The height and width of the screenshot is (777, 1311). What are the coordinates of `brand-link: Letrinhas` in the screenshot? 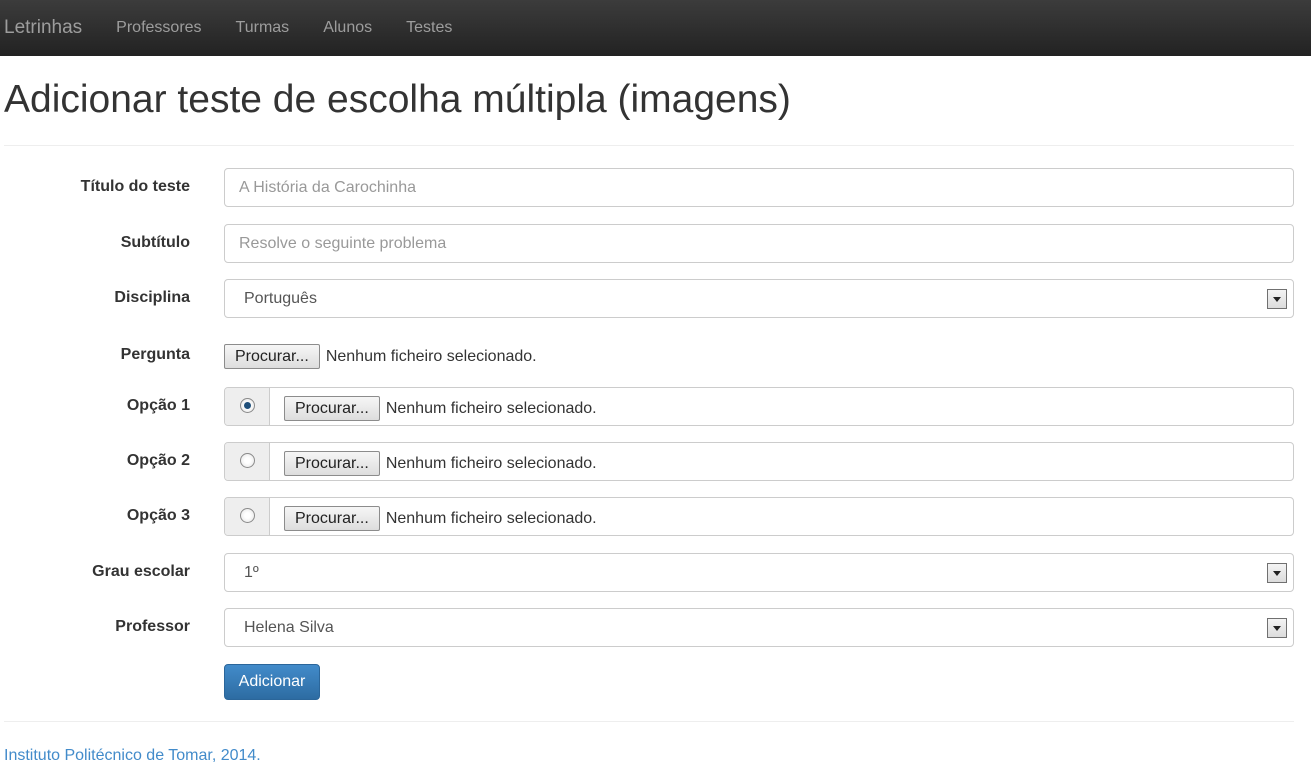 It's located at (43, 28).